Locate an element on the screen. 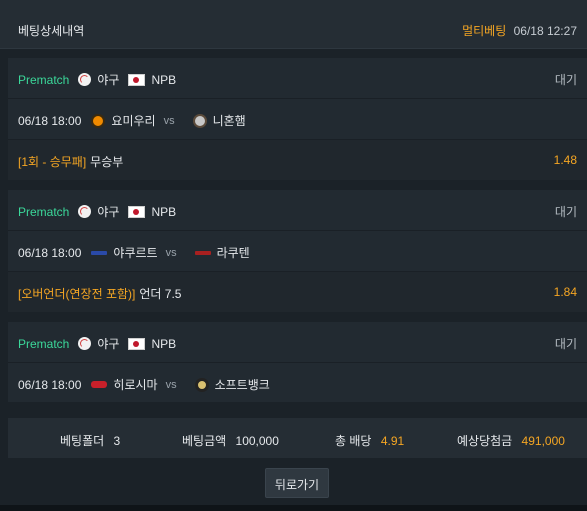 The height and width of the screenshot is (511, 587). away-team: 라쿠텐 is located at coordinates (233, 253).